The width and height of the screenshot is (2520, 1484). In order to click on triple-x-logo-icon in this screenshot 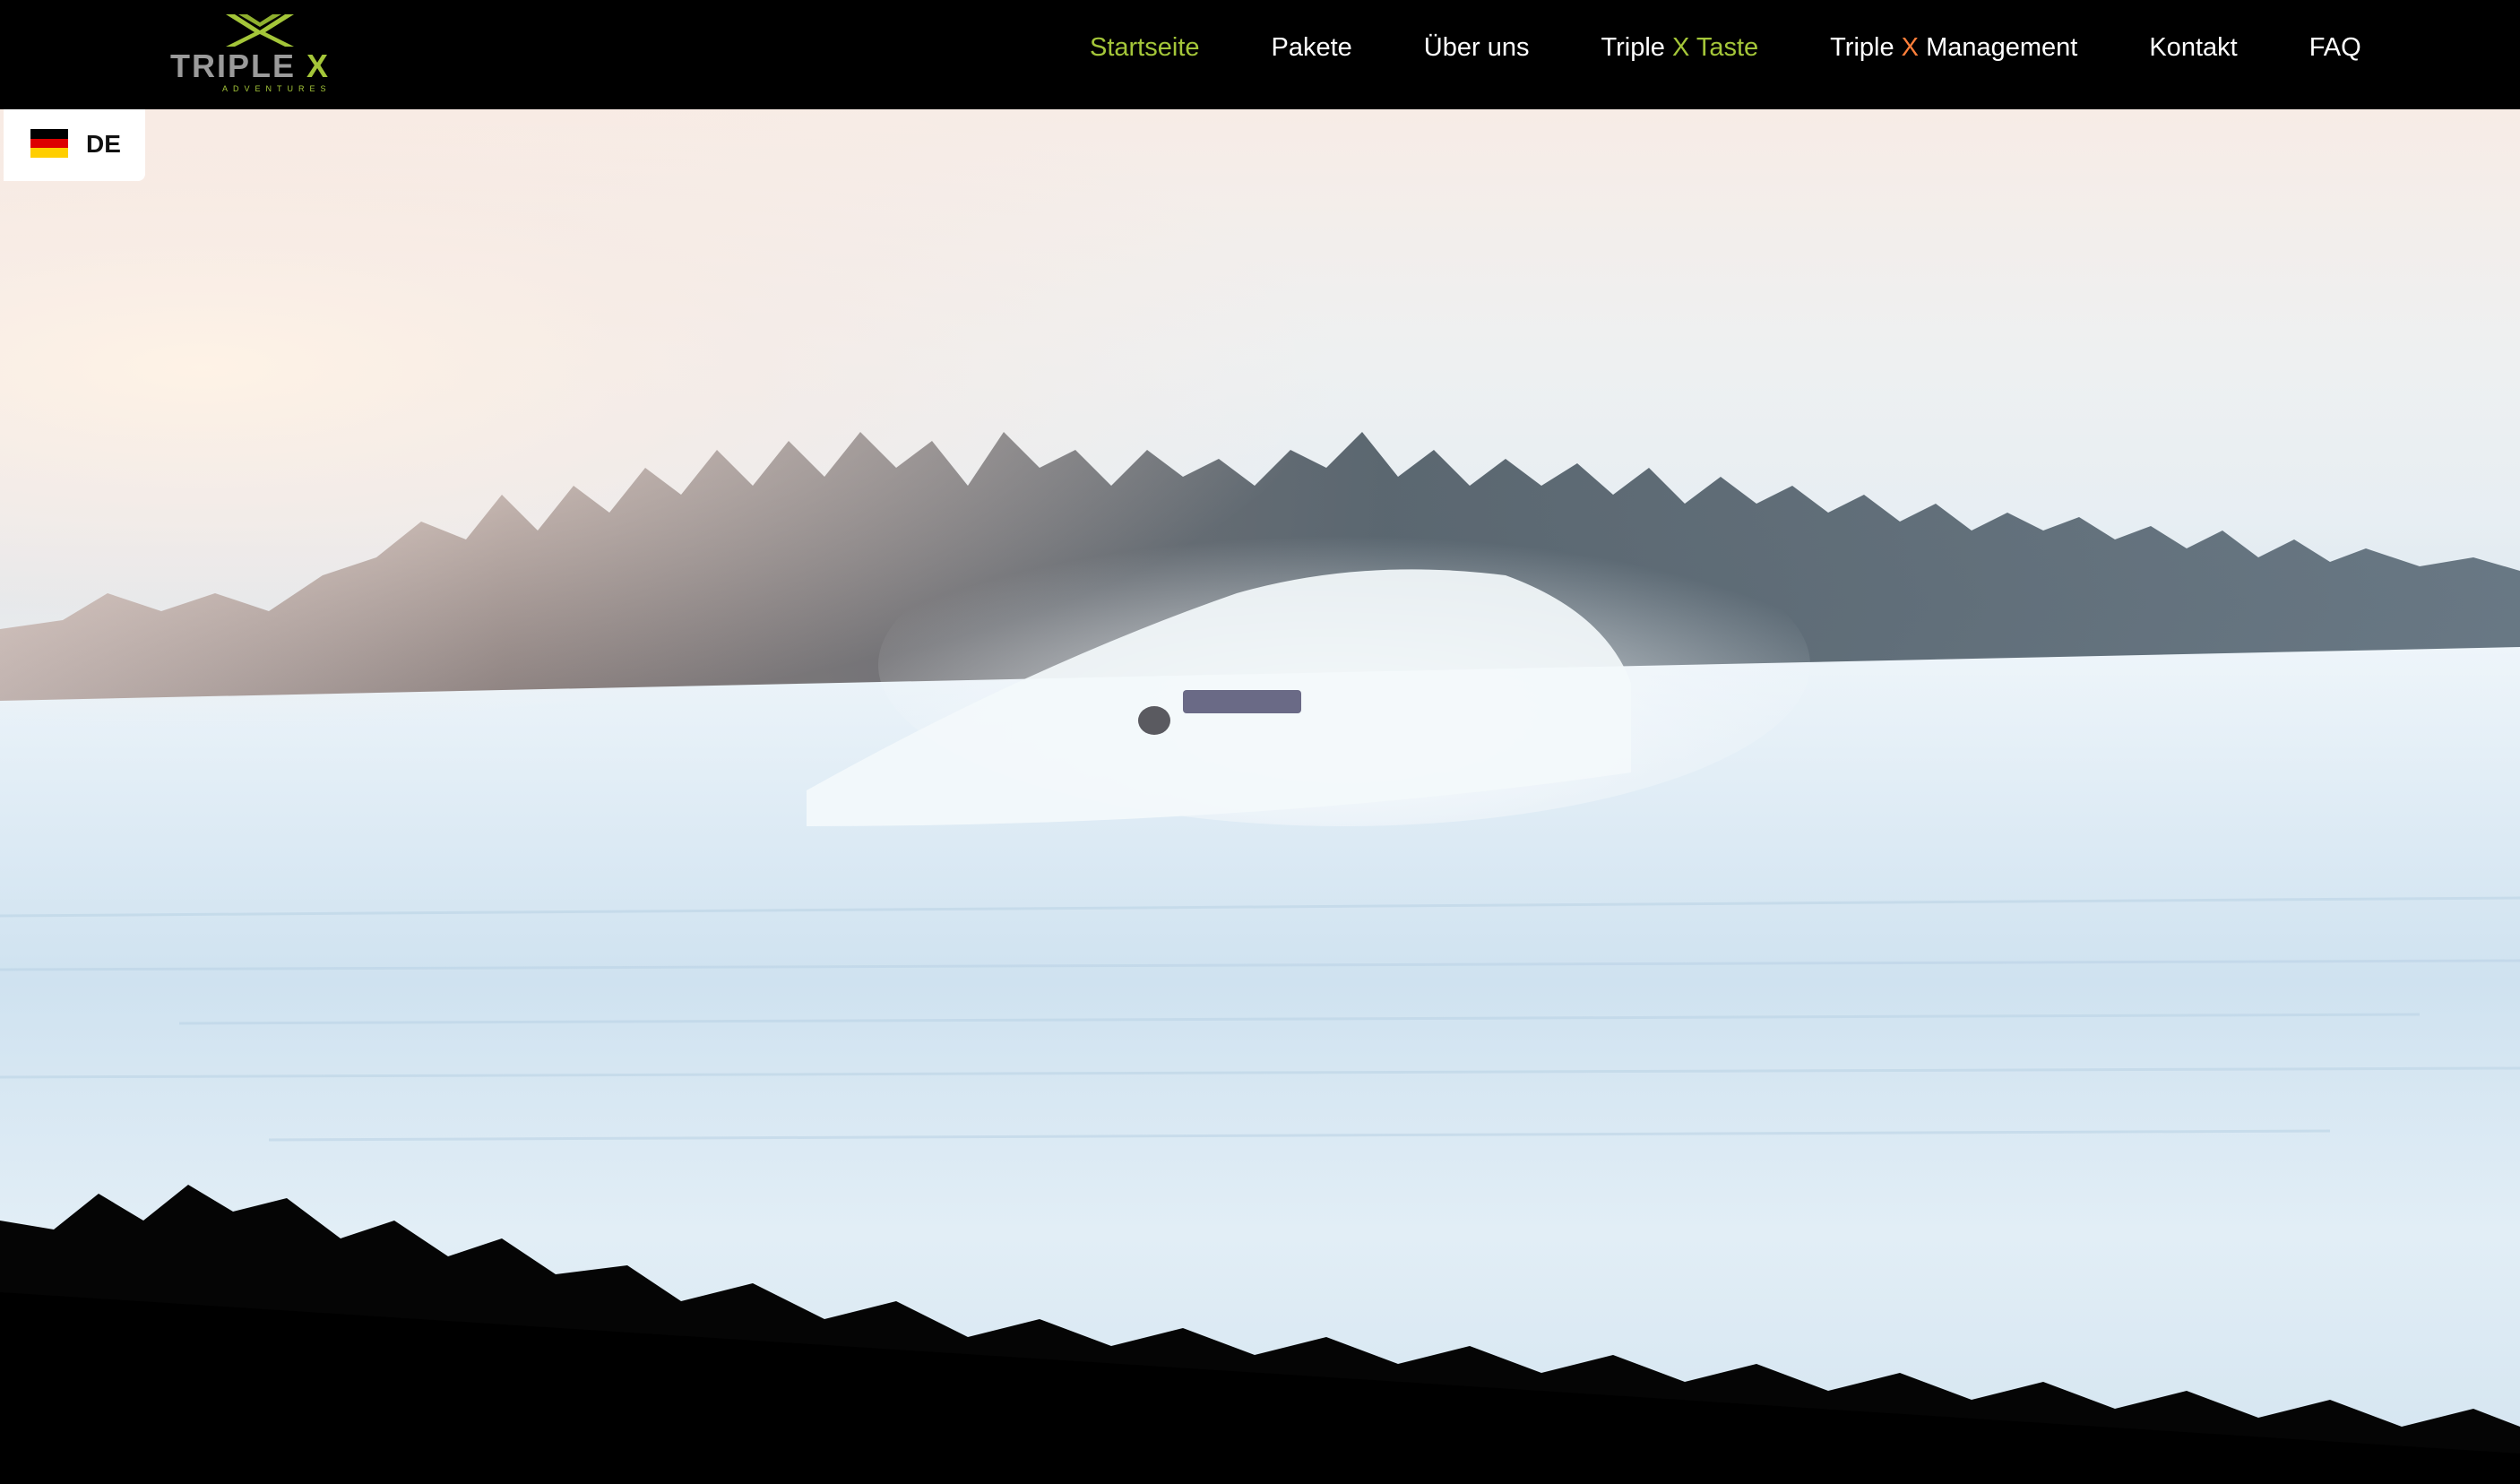, I will do `click(260, 30)`.